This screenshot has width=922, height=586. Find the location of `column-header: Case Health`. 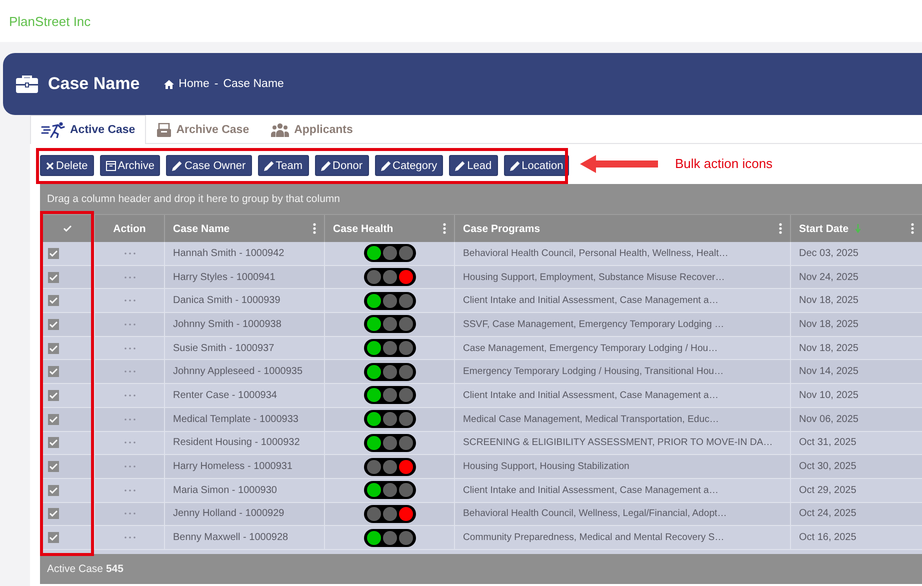

column-header: Case Health is located at coordinates (363, 228).